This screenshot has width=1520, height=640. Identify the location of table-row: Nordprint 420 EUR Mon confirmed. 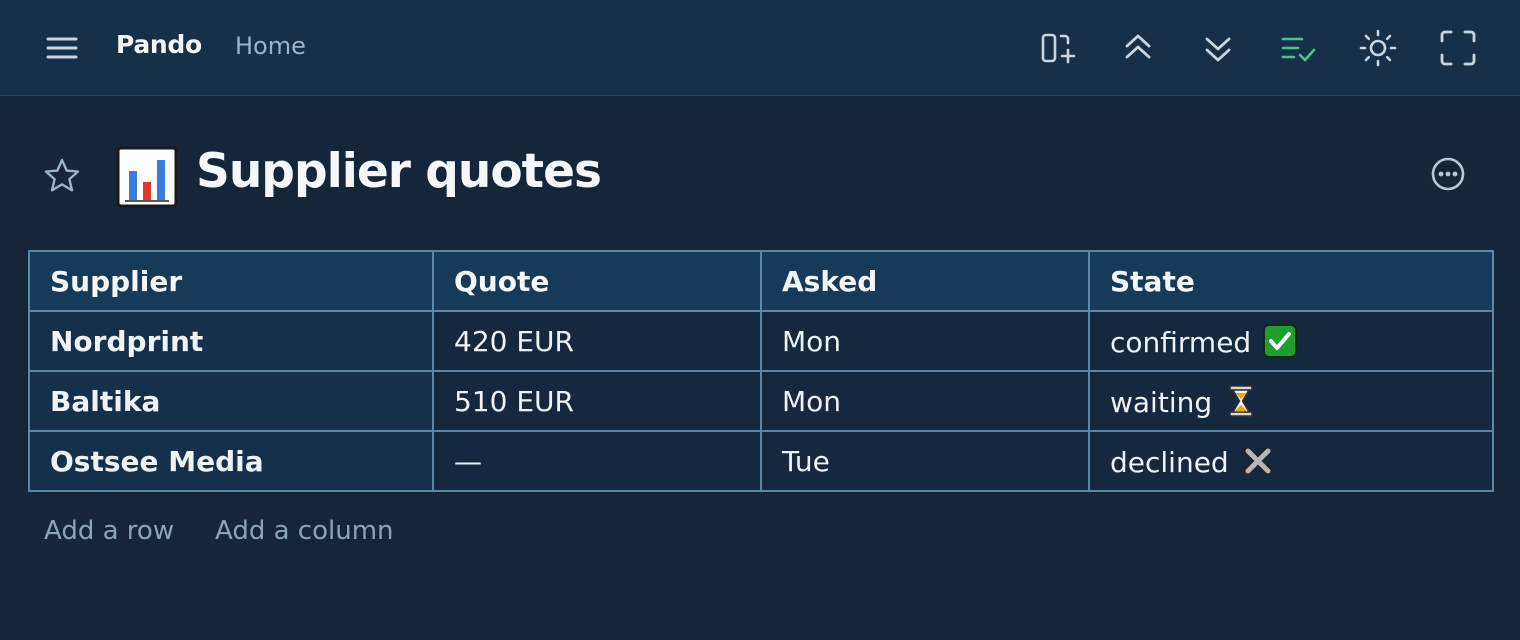
(761, 341).